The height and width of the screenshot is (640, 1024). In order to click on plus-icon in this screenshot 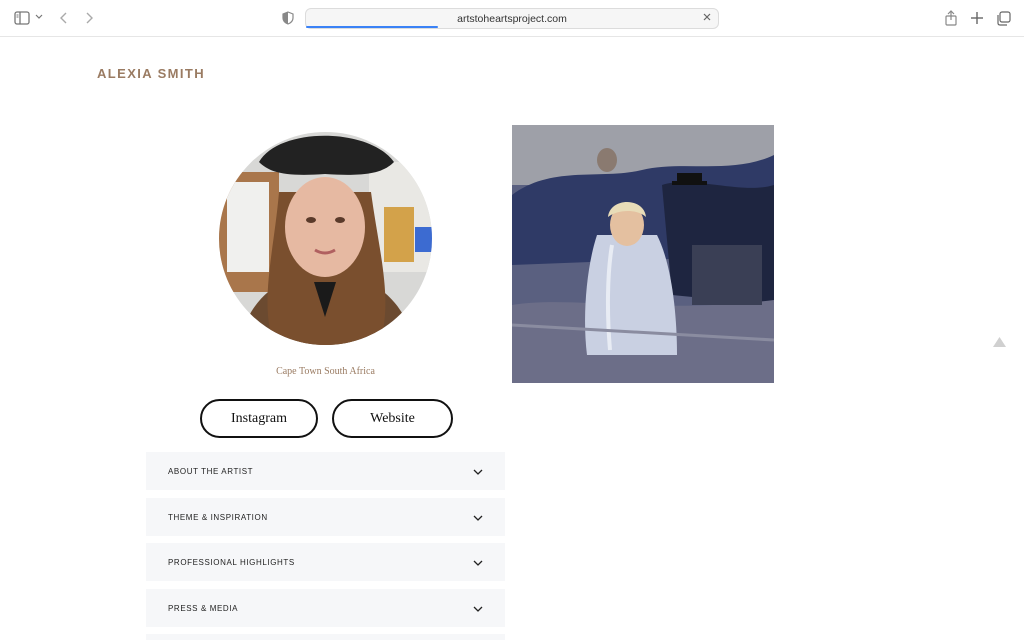, I will do `click(977, 18)`.